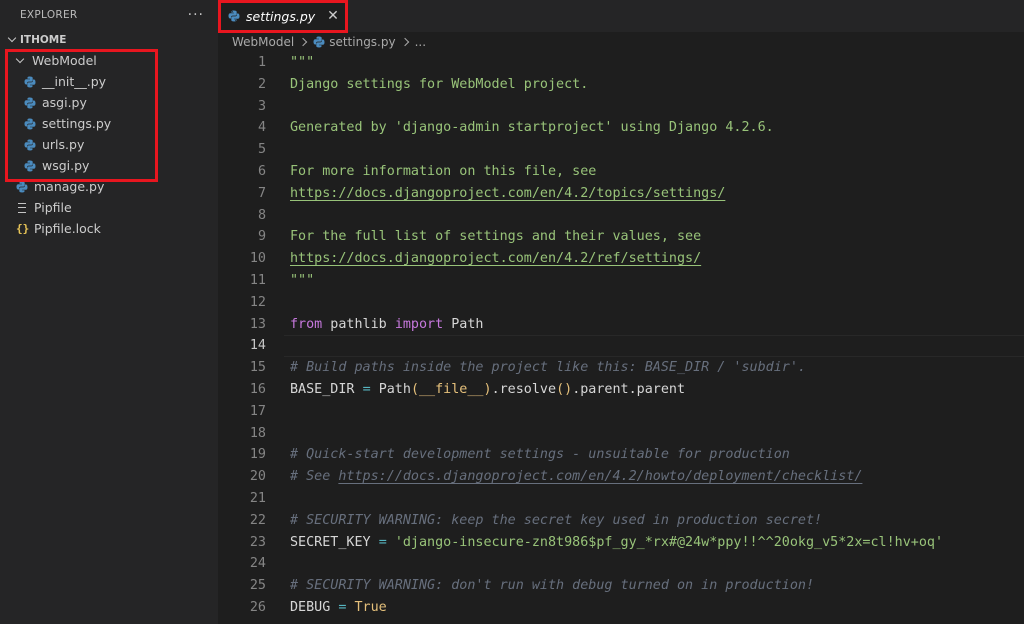 This screenshot has height=624, width=1024. Describe the element at coordinates (109, 144) in the screenshot. I see `file-item: urls.py` at that location.